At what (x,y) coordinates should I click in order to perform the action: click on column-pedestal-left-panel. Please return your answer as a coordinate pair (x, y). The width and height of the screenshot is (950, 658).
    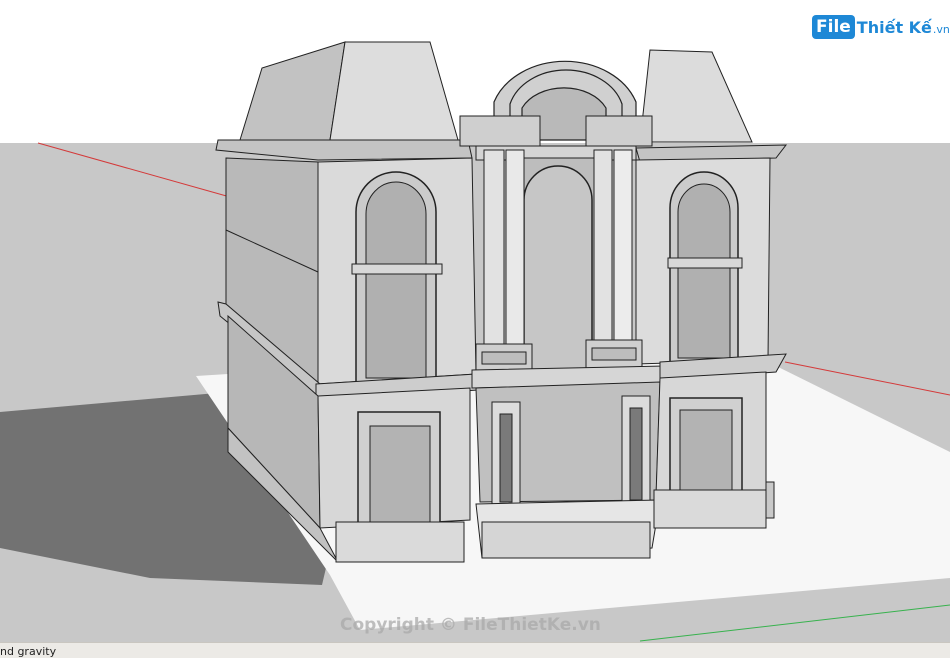
    Looking at the image, I should click on (504, 358).